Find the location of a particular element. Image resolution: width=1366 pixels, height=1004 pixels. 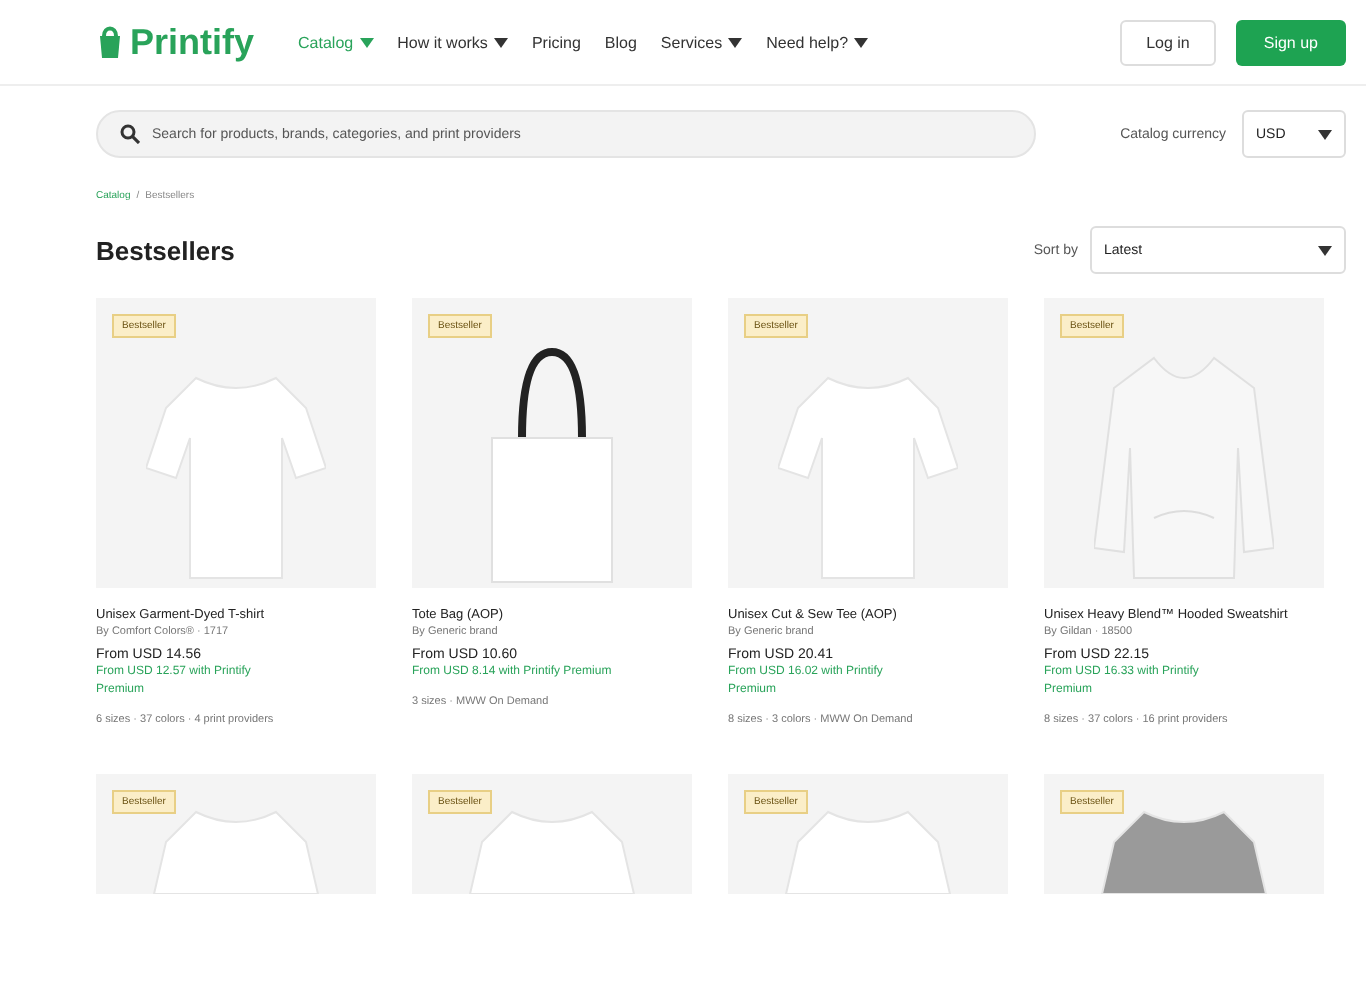

nav-link: Pricing is located at coordinates (556, 42).